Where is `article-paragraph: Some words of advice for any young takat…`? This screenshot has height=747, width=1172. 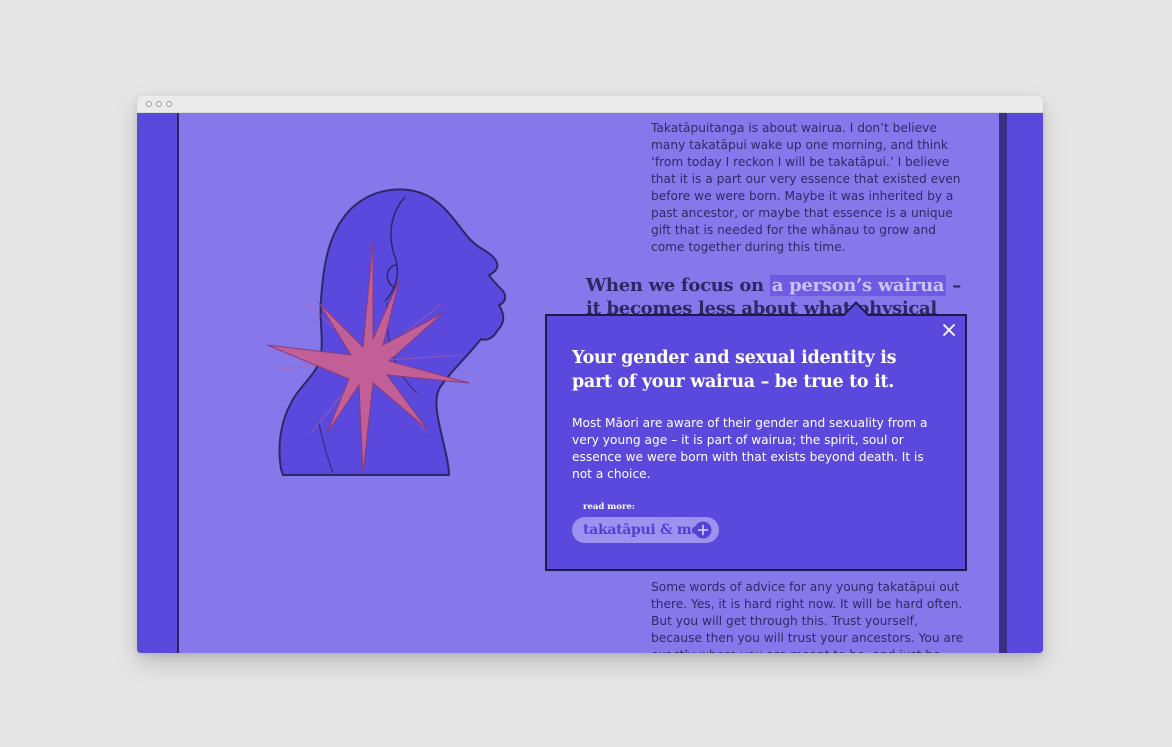 article-paragraph: Some words of advice for any young takat… is located at coordinates (807, 616).